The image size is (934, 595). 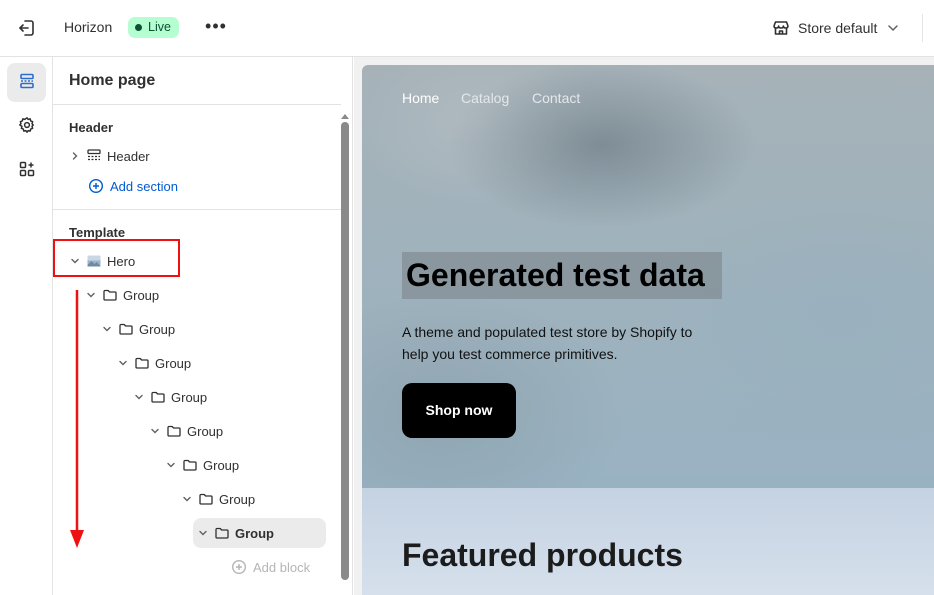 I want to click on sections-nav-button, so click(x=26, y=82).